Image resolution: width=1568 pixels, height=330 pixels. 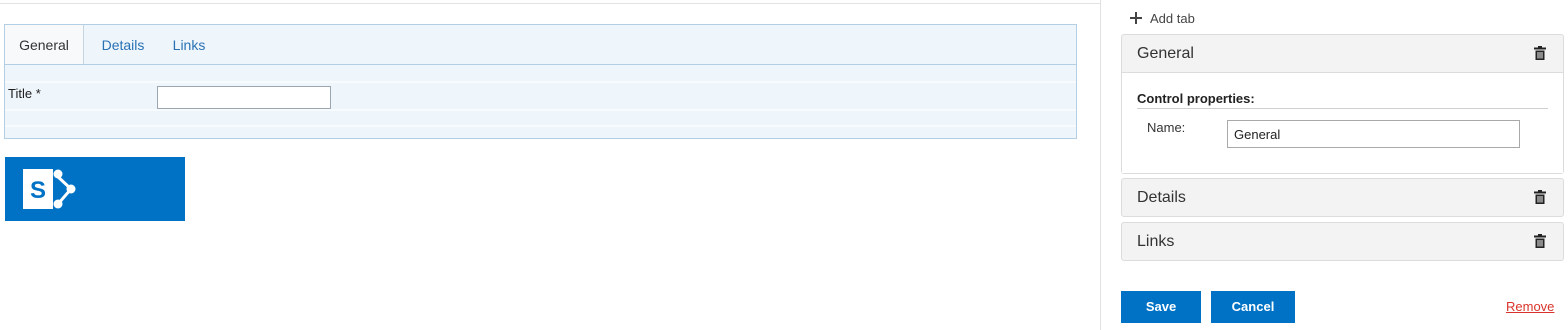 What do you see at coordinates (1342, 53) in the screenshot?
I see `tab-editor-general-header: General` at bounding box center [1342, 53].